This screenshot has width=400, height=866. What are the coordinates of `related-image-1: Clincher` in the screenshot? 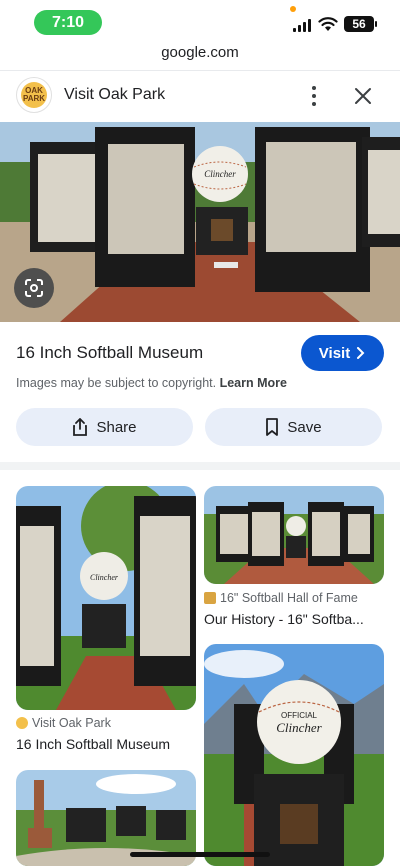 It's located at (106, 598).